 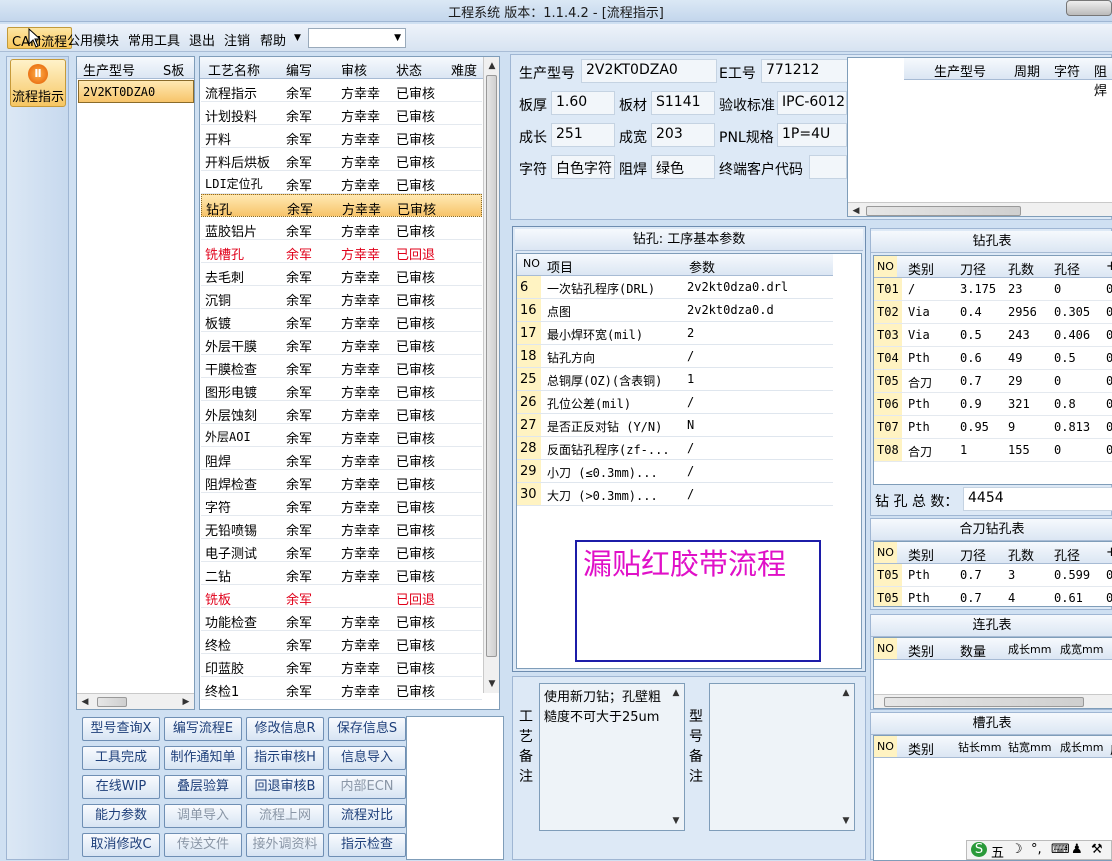 I want to click on process-row: 计划投料 余军 方幸幸 已审核, so click(x=341, y=113).